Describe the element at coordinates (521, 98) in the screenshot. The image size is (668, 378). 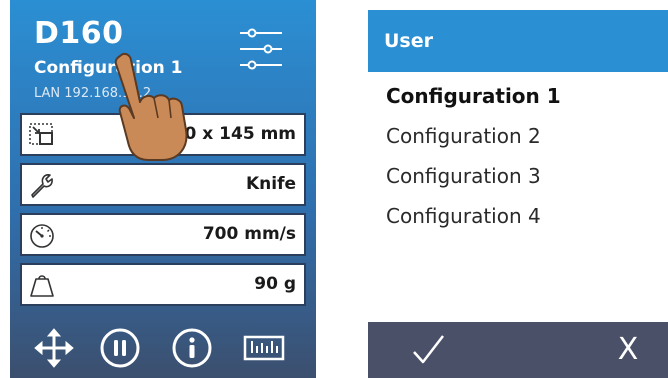
I see `configuration-item-1: Configuration 1` at that location.